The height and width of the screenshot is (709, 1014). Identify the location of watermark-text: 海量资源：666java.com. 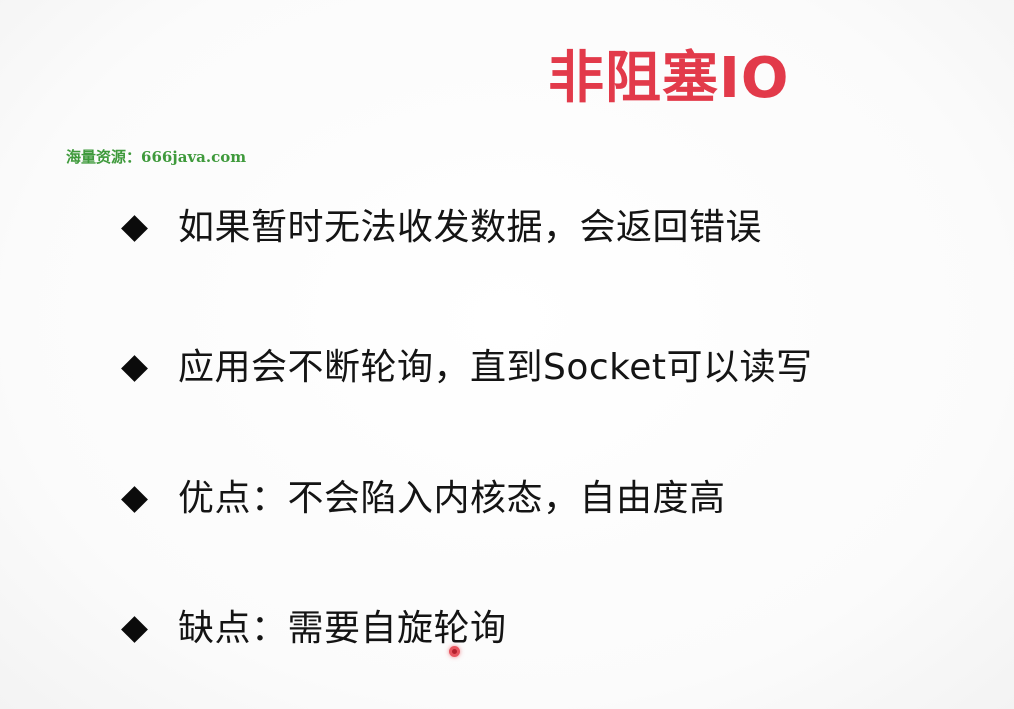
(156, 157).